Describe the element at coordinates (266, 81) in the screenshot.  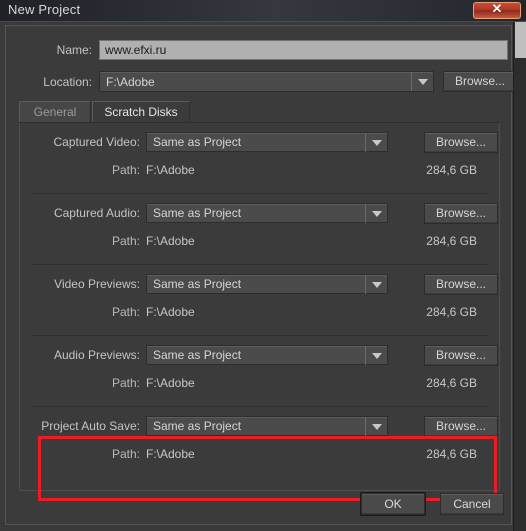
I see `location-dropdown: F:\Adobe` at that location.